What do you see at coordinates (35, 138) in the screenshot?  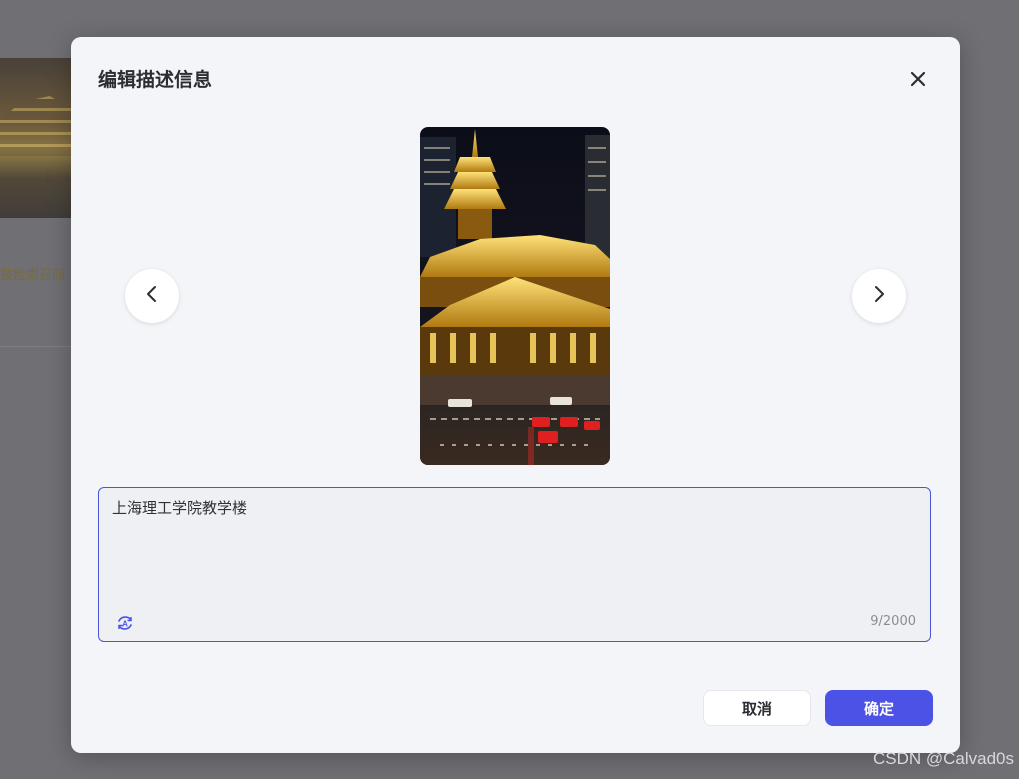 I see `background-thumbnail` at bounding box center [35, 138].